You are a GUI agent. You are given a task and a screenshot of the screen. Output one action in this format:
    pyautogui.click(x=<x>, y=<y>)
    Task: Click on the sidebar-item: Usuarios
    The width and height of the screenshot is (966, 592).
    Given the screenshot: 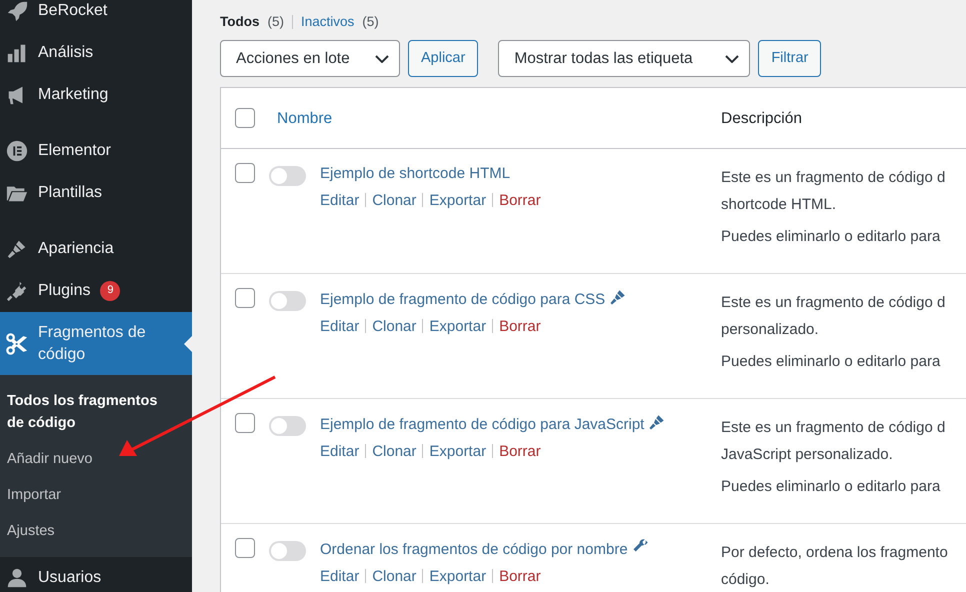 What is the action you would take?
    pyautogui.click(x=96, y=574)
    